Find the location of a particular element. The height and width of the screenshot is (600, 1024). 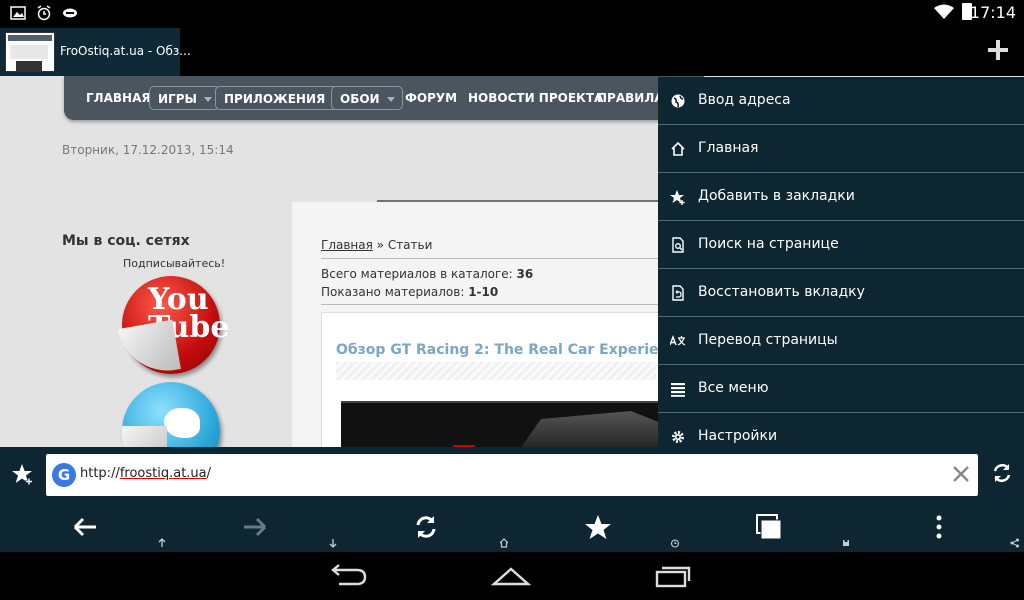

globe-icon is located at coordinates (678, 101).